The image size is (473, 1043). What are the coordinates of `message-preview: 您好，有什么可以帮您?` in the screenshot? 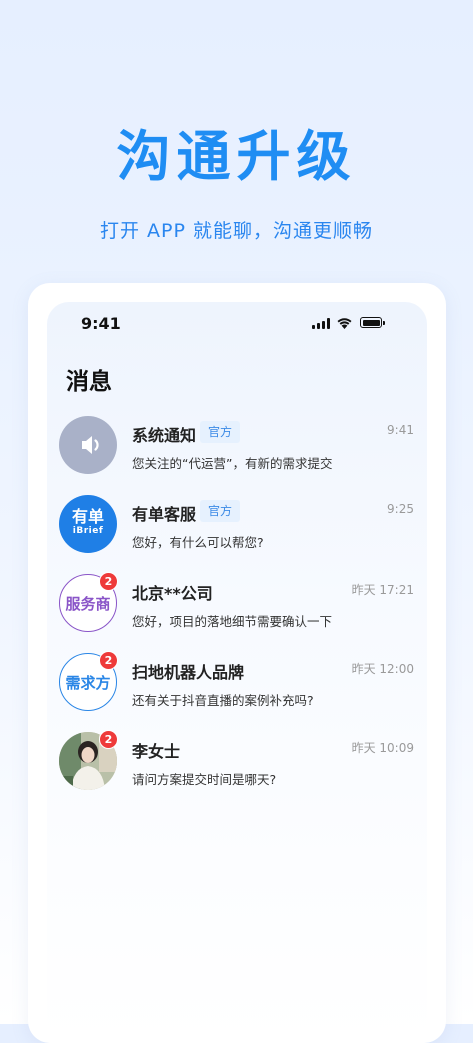 It's located at (198, 542).